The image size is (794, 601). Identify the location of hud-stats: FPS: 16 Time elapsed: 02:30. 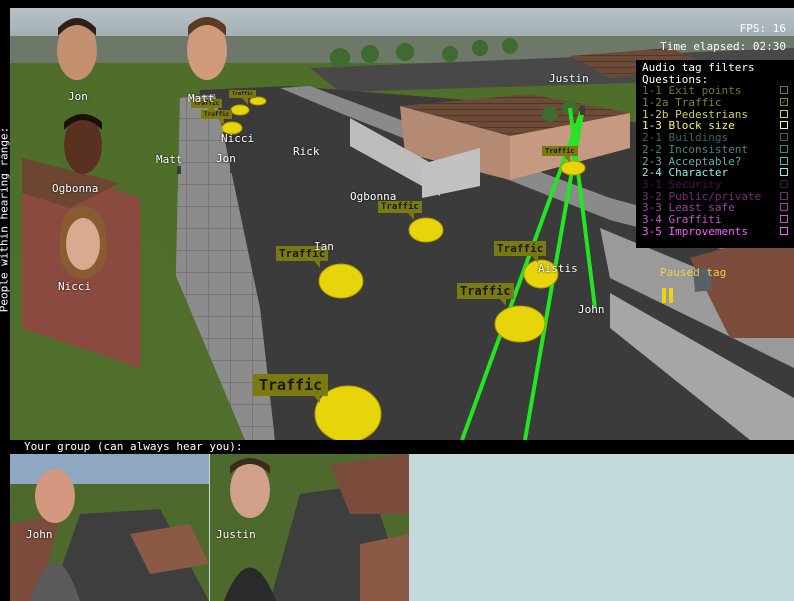
(723, 38).